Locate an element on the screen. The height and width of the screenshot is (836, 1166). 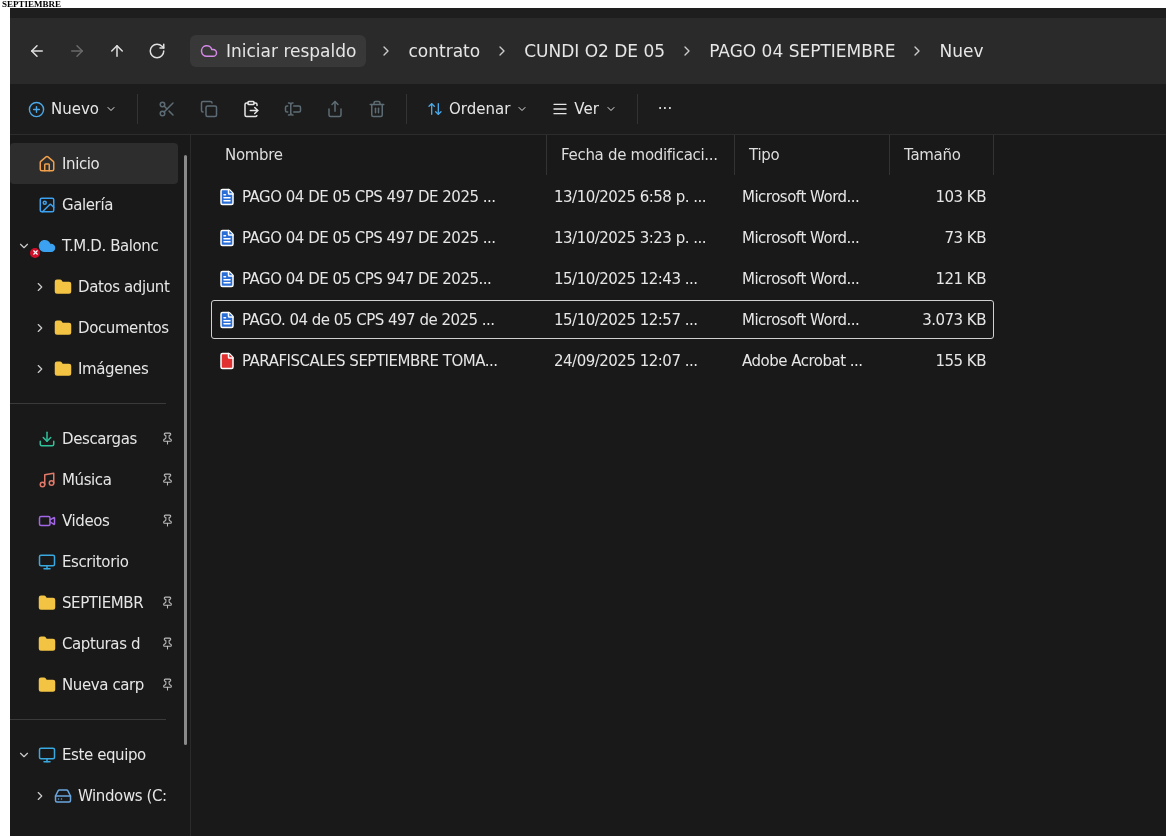
sidebar-item: Windows (C: is located at coordinates (94, 795).